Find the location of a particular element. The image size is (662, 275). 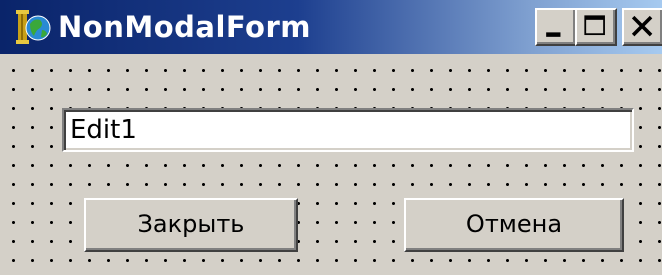

maximize-button is located at coordinates (596, 27).